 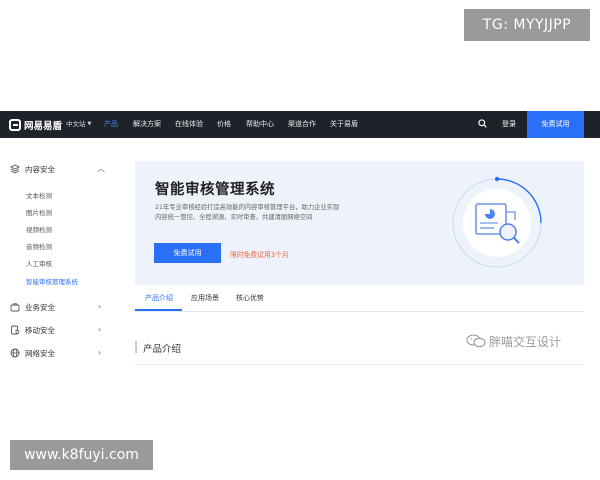 I want to click on review-system-illustration-icon, so click(x=497, y=222).